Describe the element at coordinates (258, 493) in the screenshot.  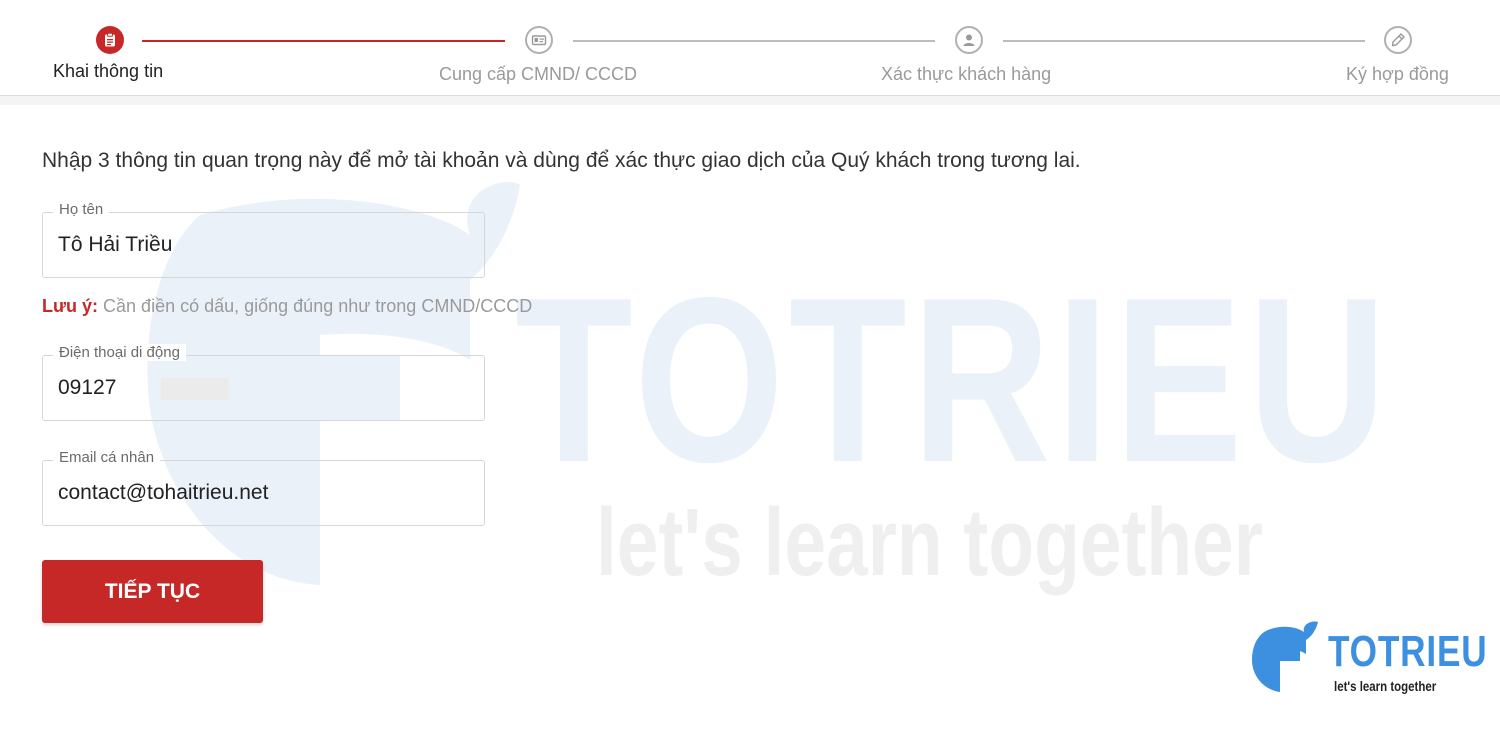
I see `email-input` at that location.